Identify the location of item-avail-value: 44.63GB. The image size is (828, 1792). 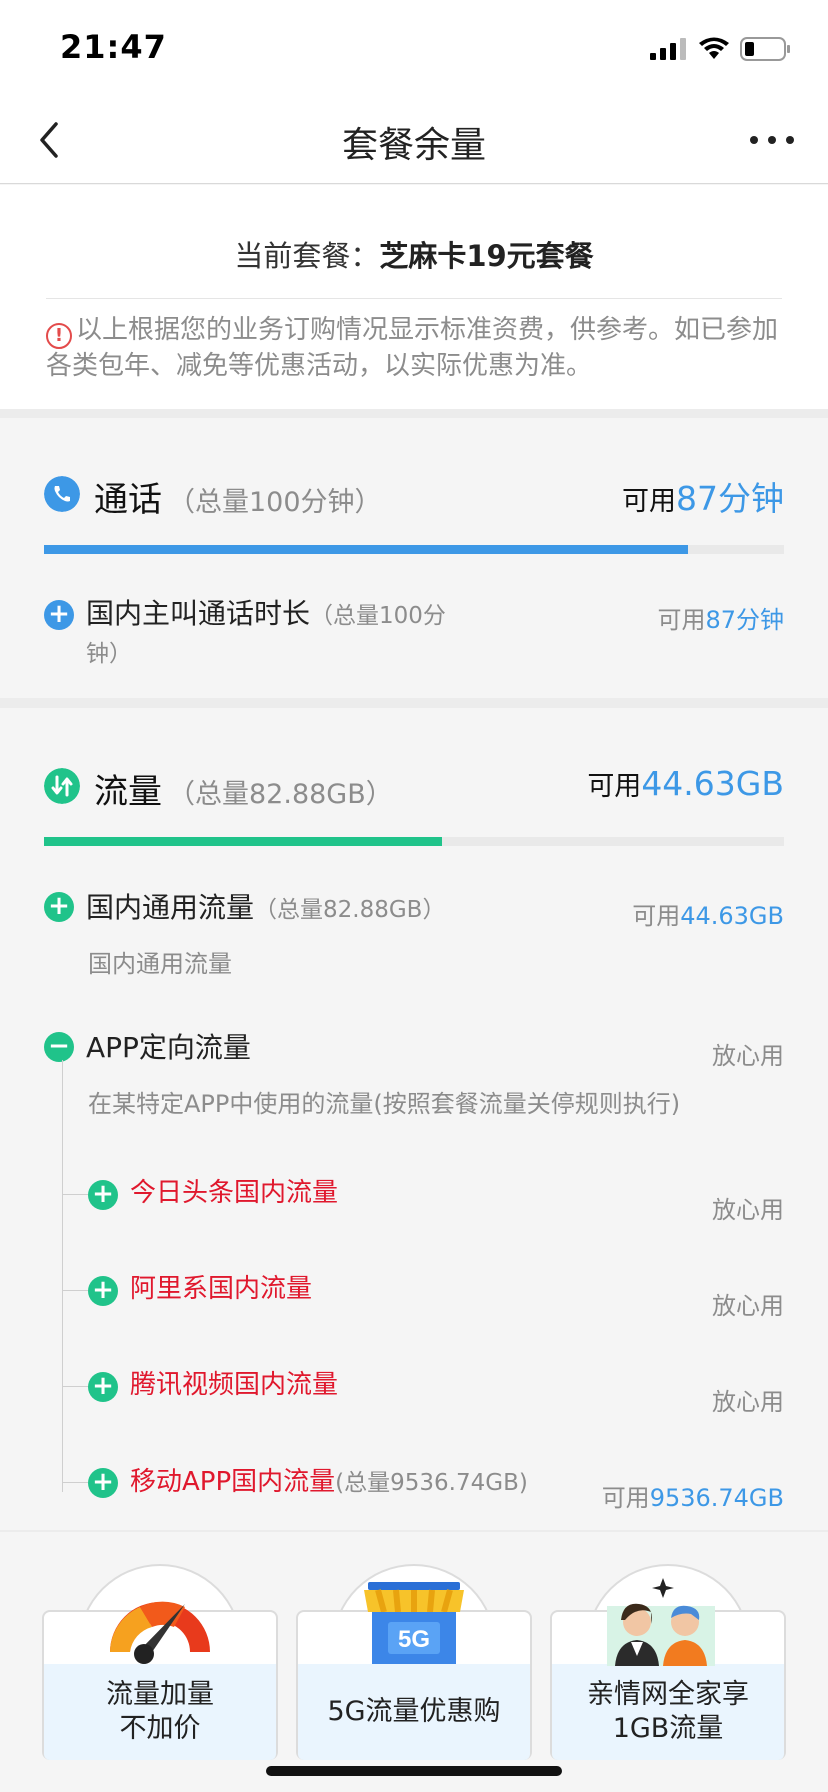
(732, 916).